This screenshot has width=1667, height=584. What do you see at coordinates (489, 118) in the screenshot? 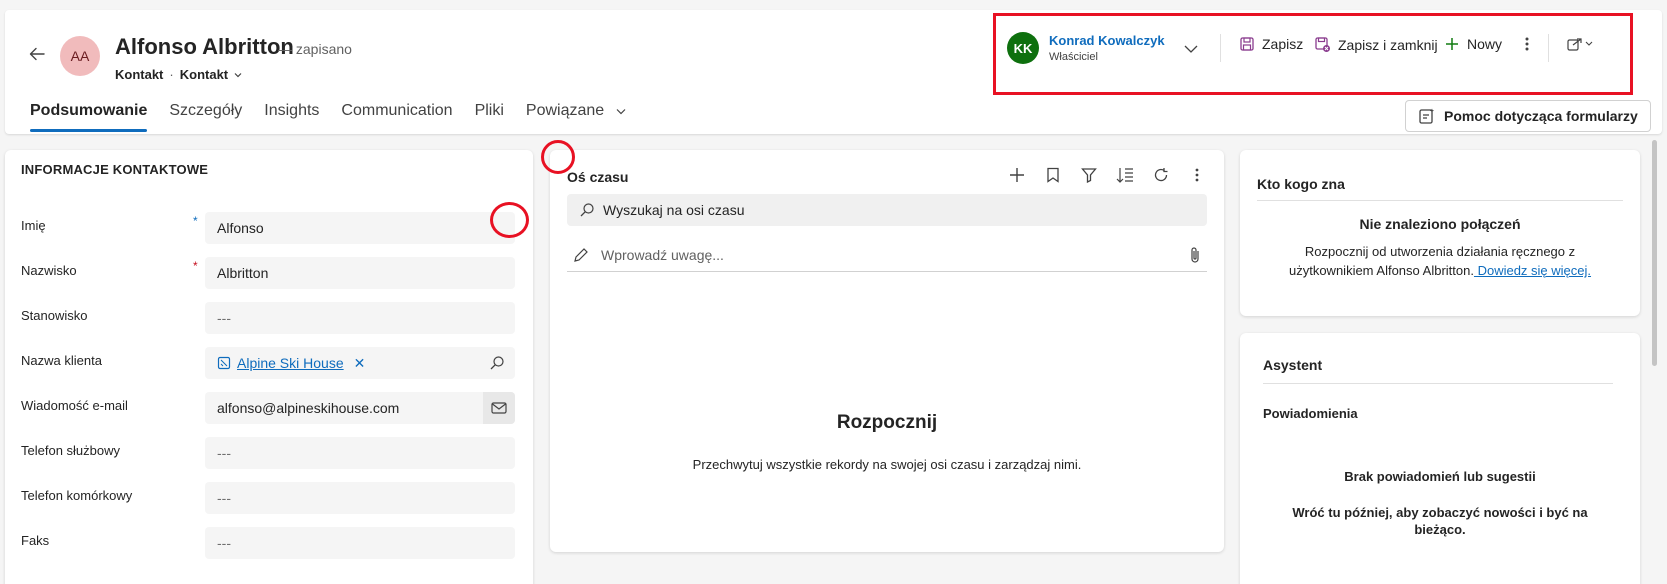
I see `tab-pliki: Pliki` at bounding box center [489, 118].